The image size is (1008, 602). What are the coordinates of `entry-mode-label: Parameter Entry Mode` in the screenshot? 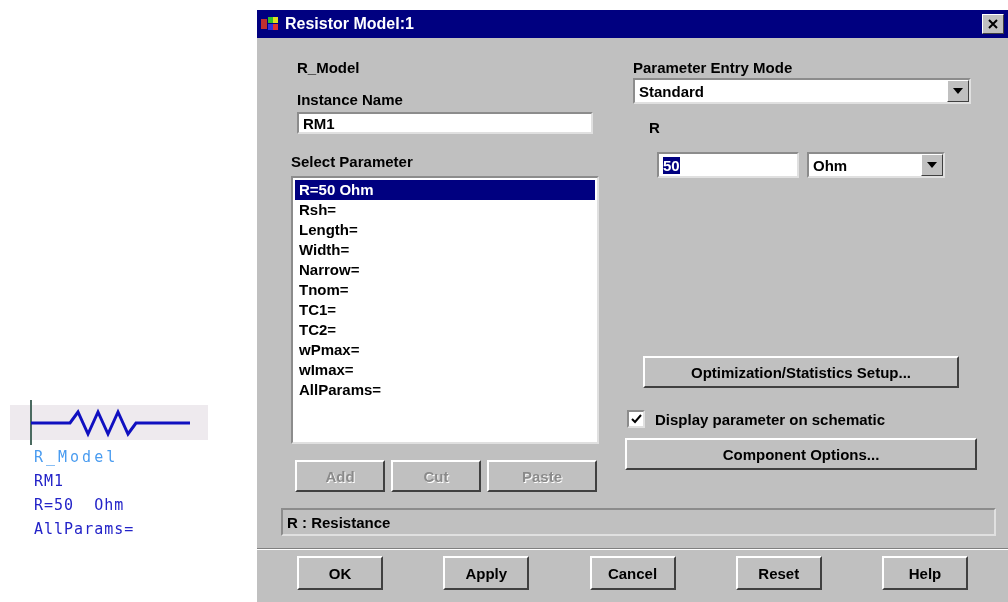 It's located at (713, 68).